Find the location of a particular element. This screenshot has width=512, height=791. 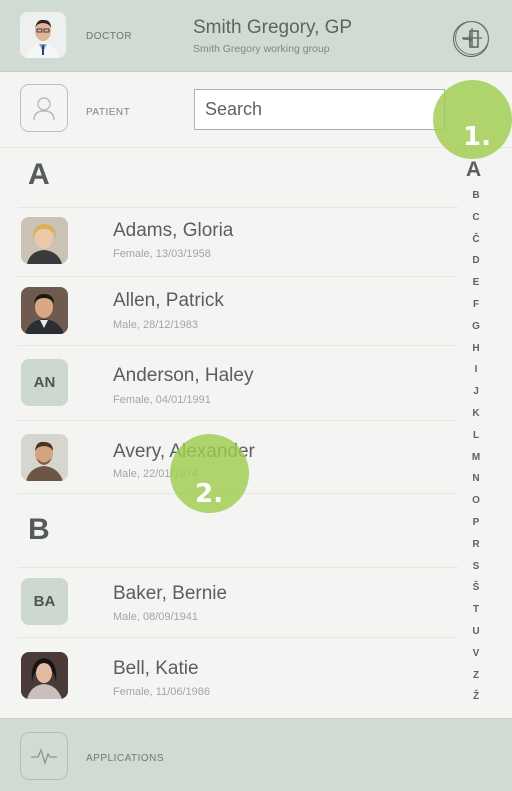

patient-row-bell: Bell, Katie Female, 11/06/1986 is located at coordinates (230, 672).